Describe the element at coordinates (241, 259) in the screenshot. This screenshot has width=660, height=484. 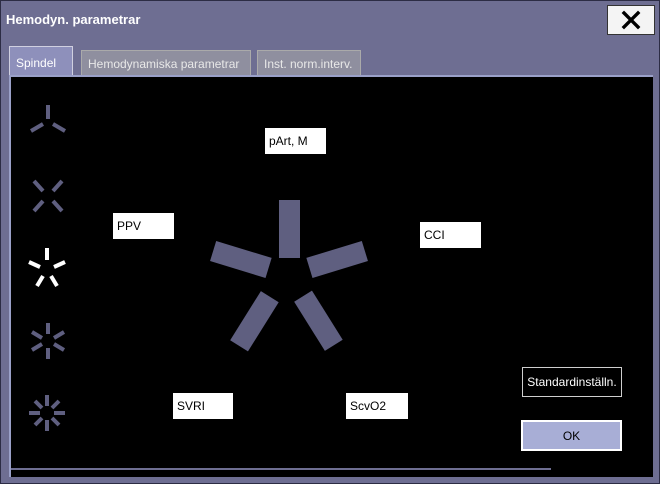
I see `spoke-upper-left` at that location.